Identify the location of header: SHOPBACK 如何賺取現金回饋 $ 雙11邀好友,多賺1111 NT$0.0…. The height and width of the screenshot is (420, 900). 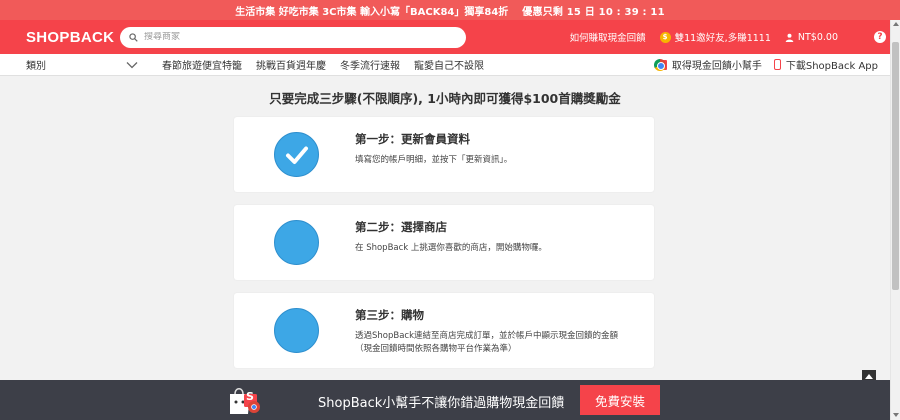
(450, 37).